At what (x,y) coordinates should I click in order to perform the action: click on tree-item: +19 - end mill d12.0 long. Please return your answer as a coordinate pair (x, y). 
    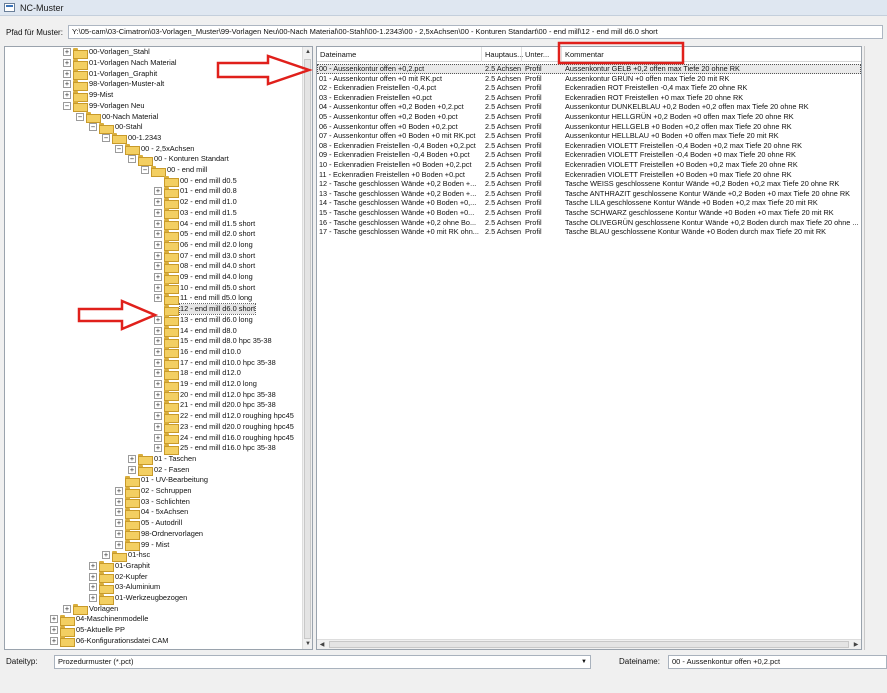
    Looking at the image, I should click on (205, 385).